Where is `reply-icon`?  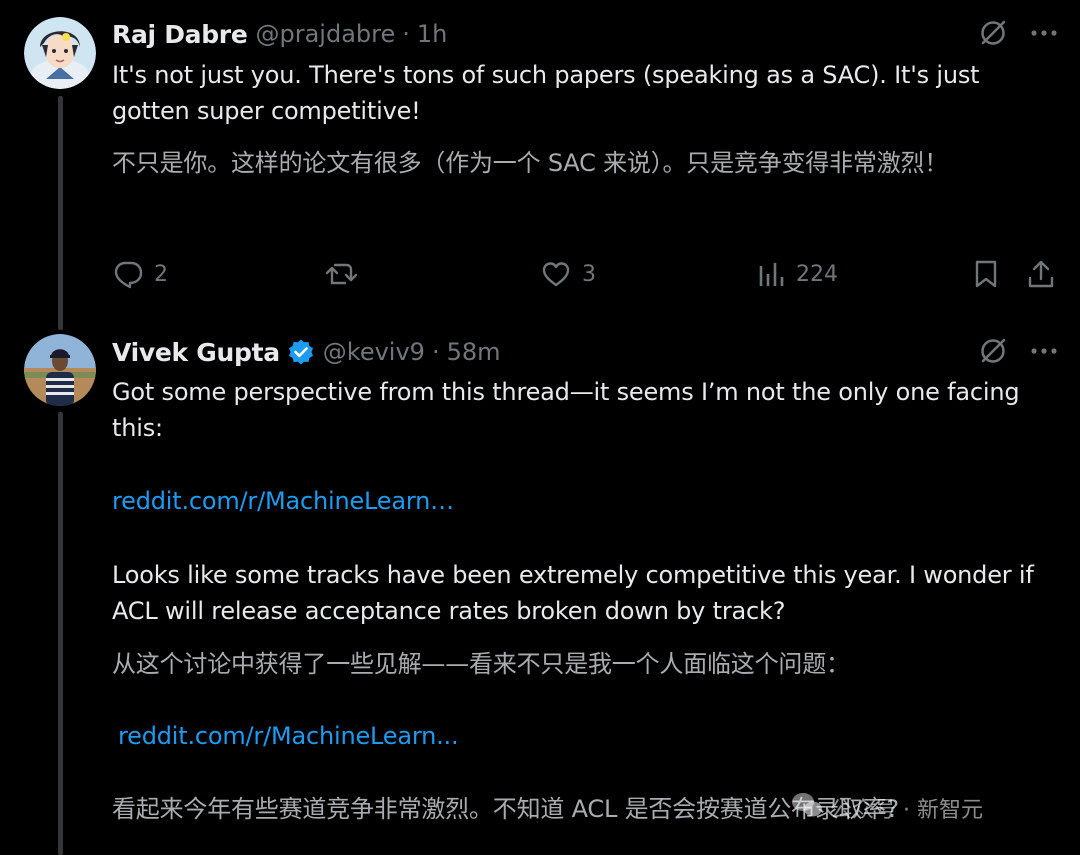 reply-icon is located at coordinates (128, 274).